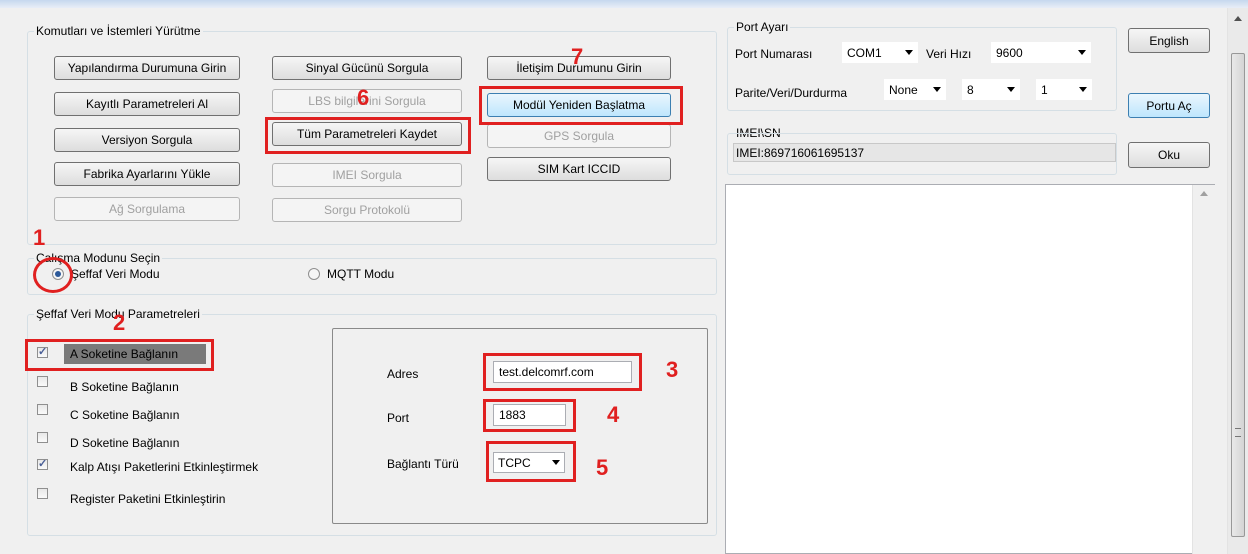 This screenshot has width=1248, height=554. What do you see at coordinates (367, 210) in the screenshot?
I see `protocol-query-button: Sorgu Protokolü` at bounding box center [367, 210].